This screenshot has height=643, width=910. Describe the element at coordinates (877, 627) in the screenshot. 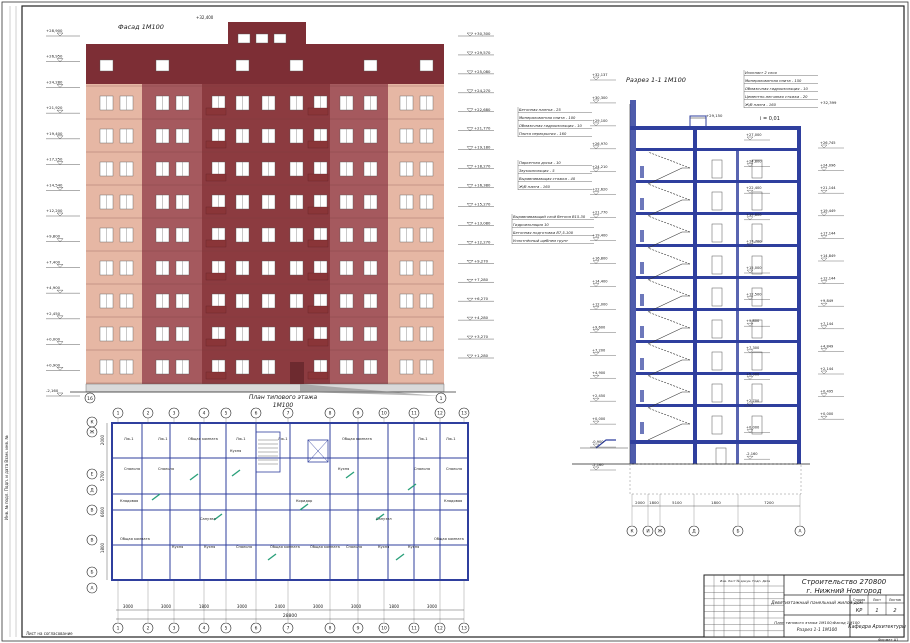

I see `organization: Кафедра Архитектуры` at that location.